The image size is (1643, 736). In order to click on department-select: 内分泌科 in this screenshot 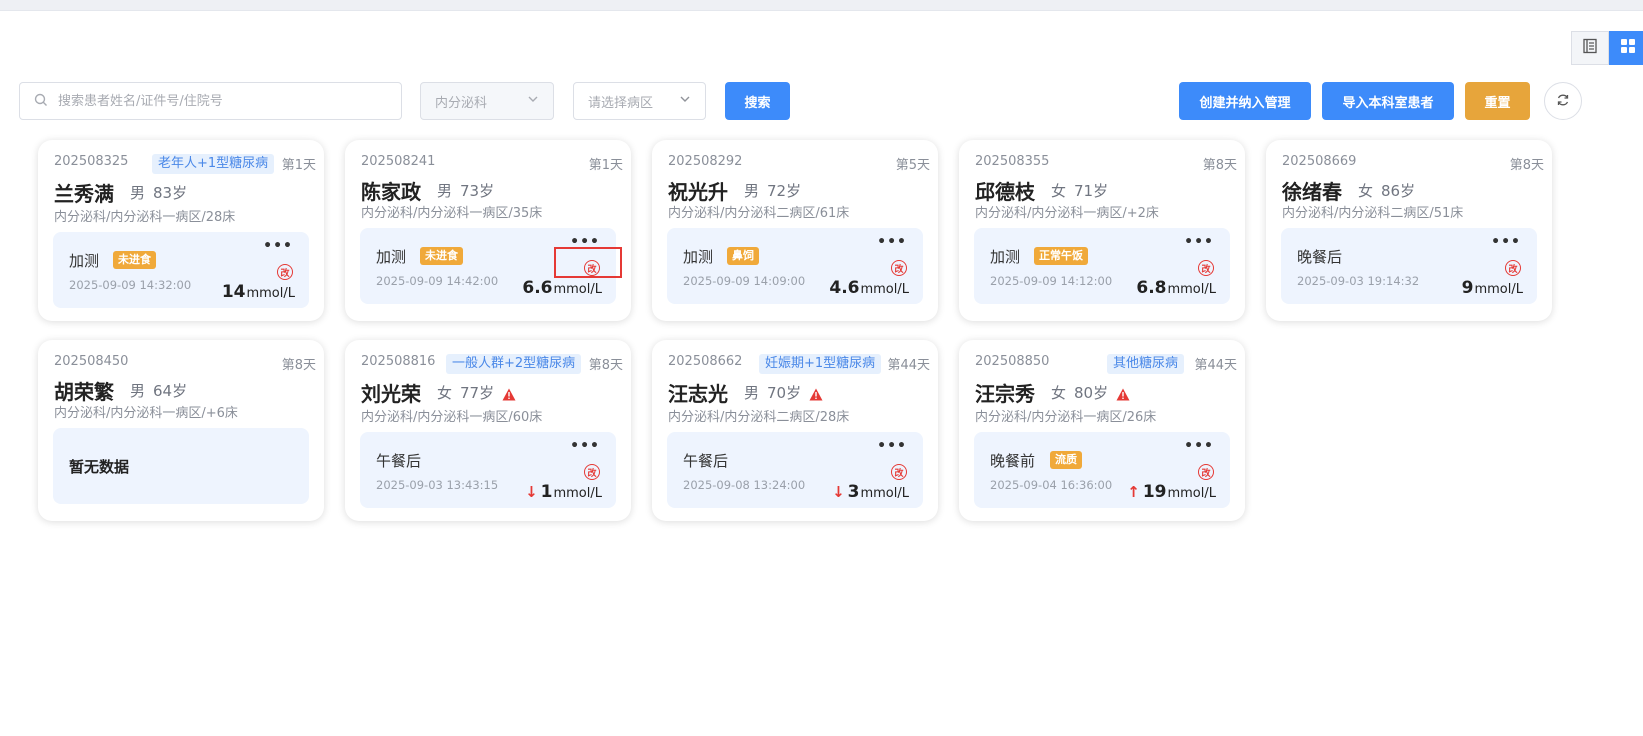, I will do `click(487, 101)`.